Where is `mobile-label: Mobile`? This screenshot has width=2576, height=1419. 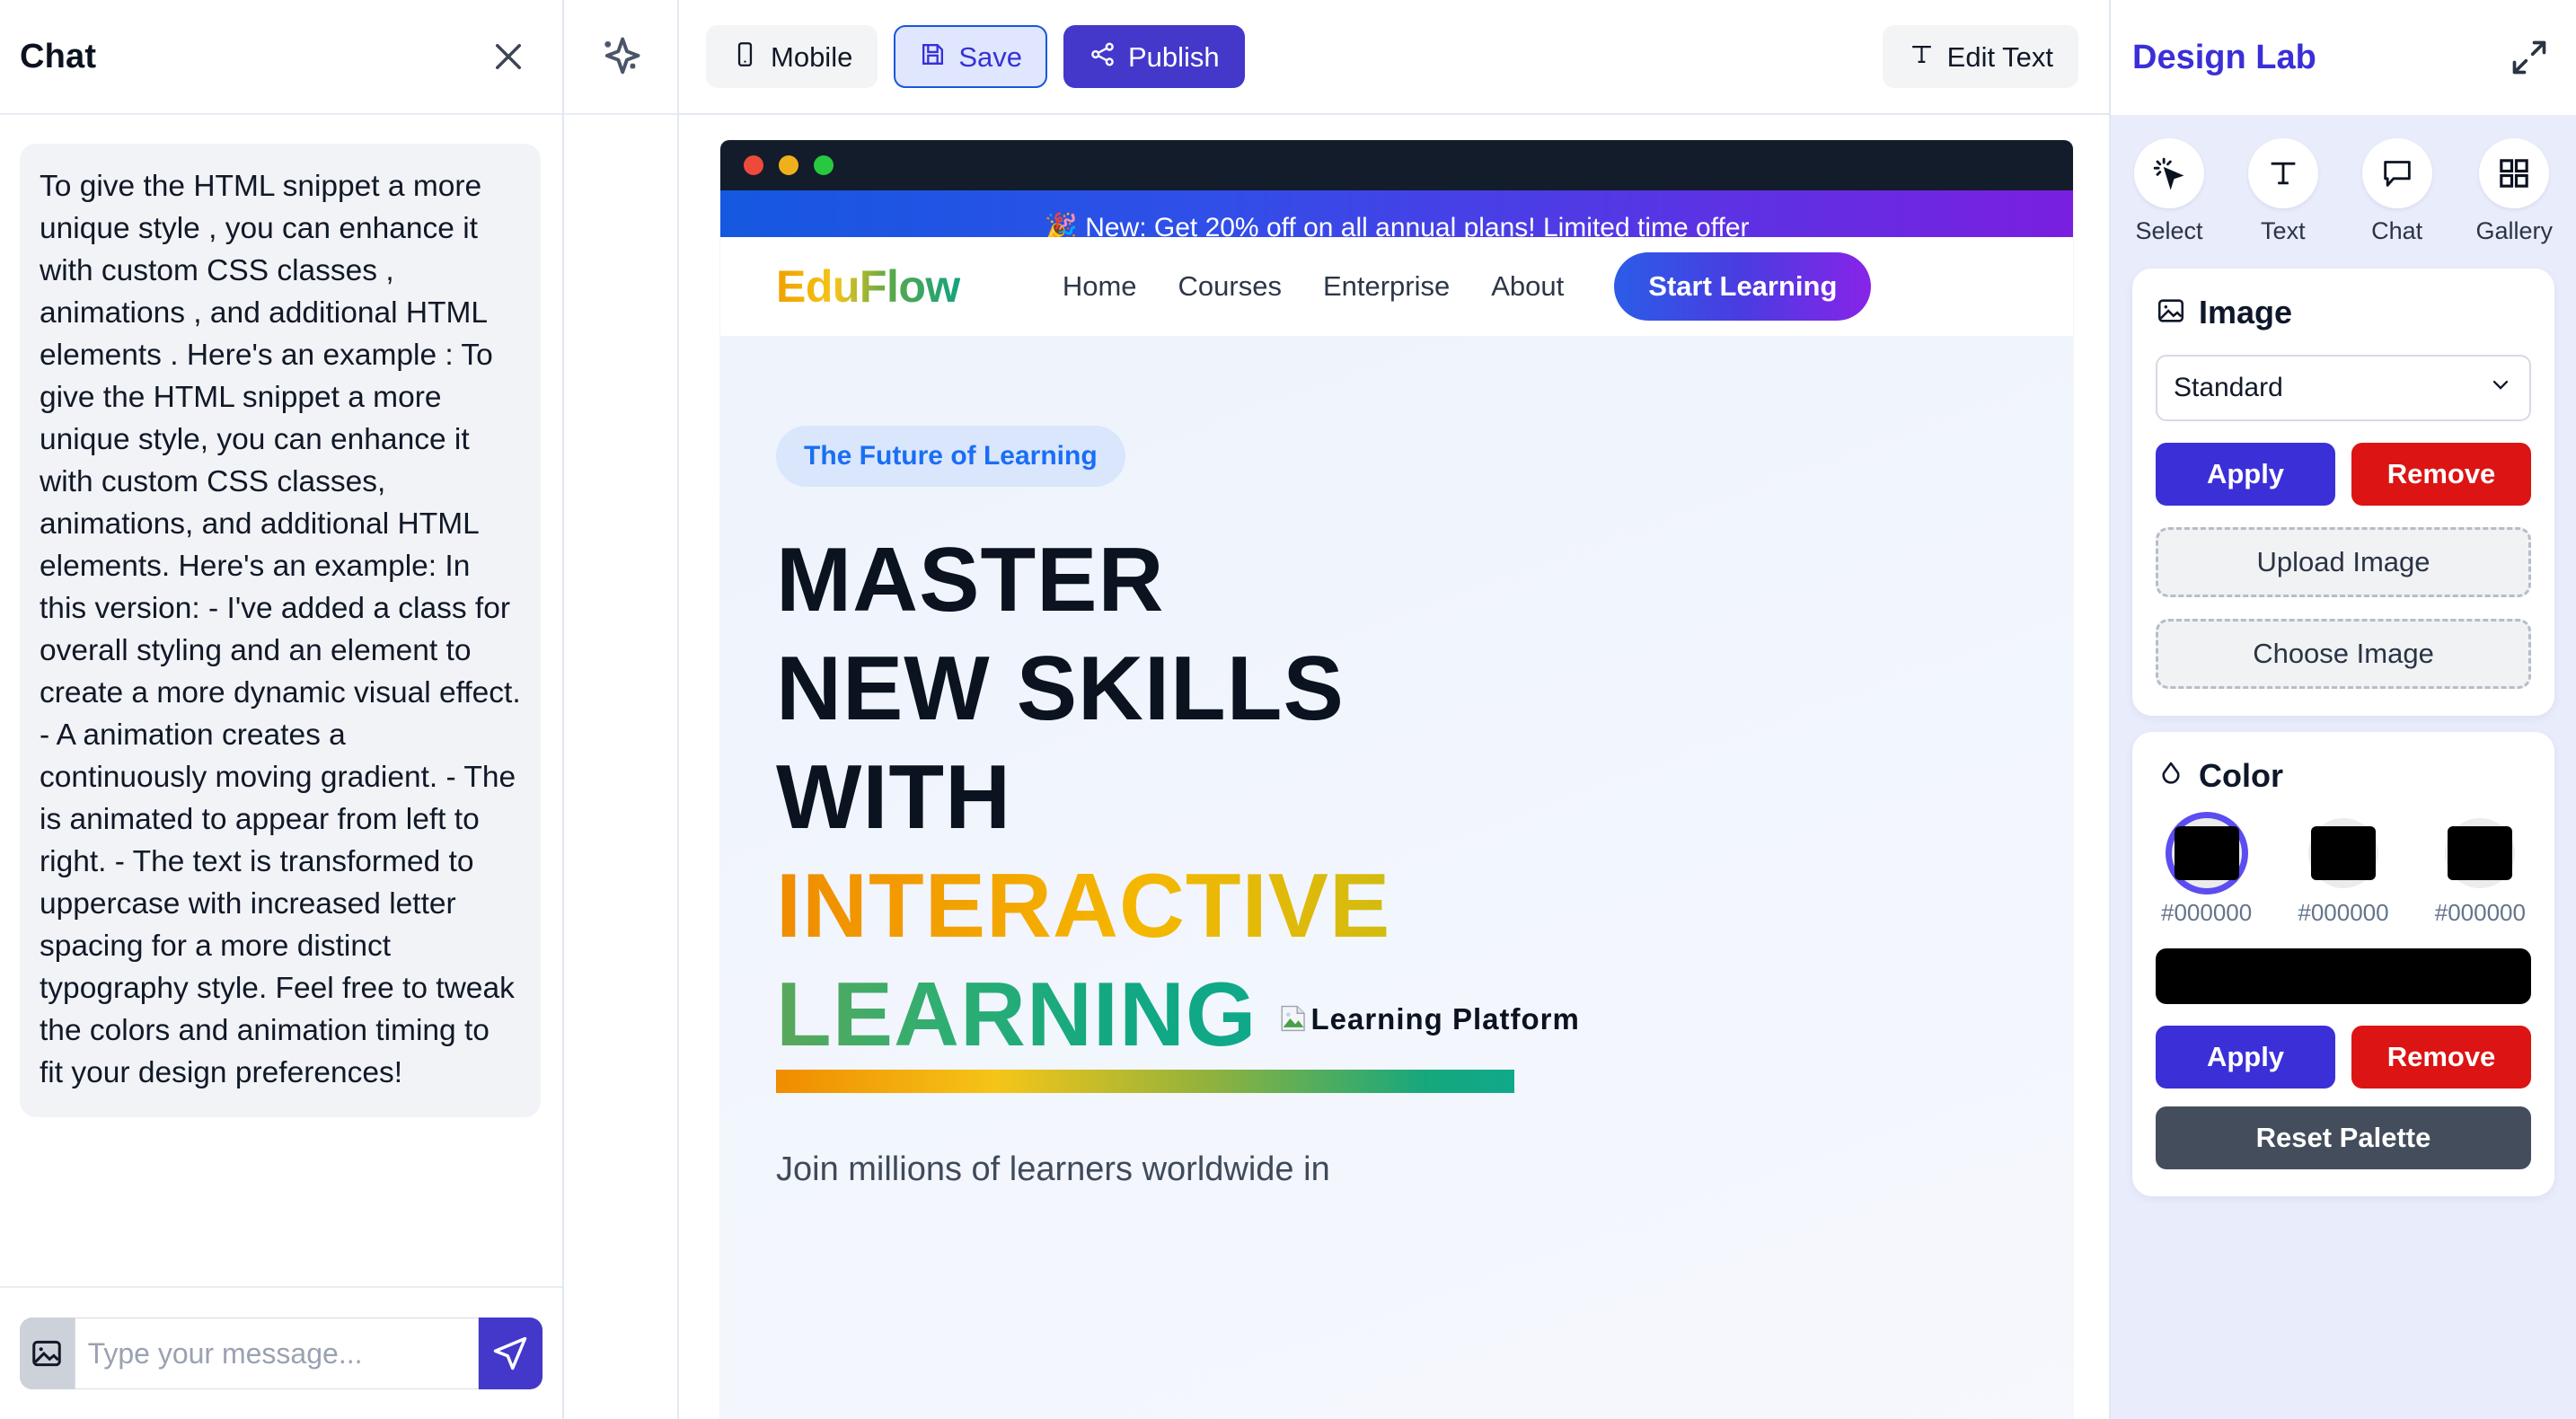
mobile-label: Mobile is located at coordinates (812, 56).